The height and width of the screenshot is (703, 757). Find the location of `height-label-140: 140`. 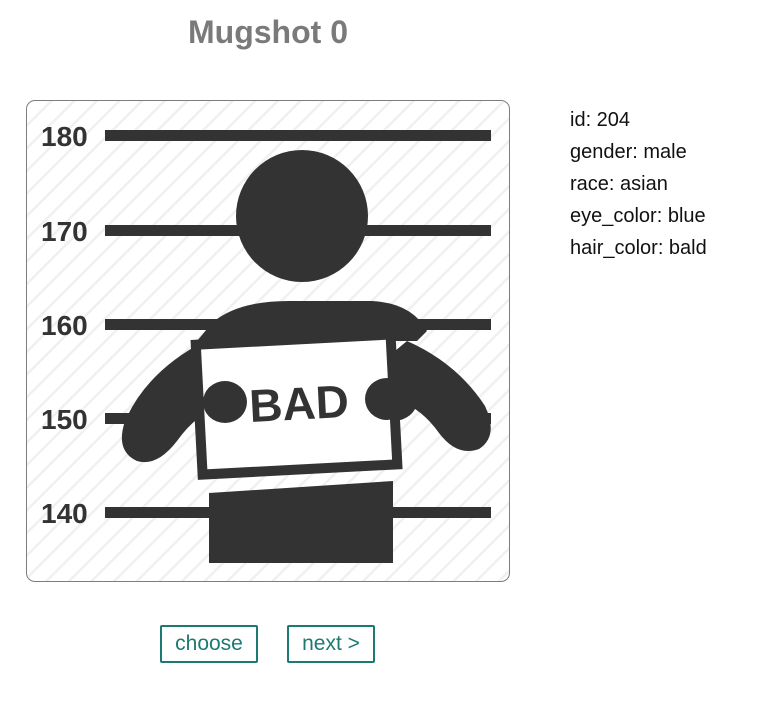

height-label-140: 140 is located at coordinates (64, 513).